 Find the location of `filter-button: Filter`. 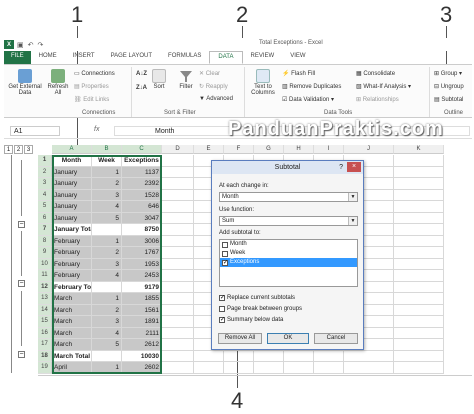

filter-button: Filter is located at coordinates (186, 79).